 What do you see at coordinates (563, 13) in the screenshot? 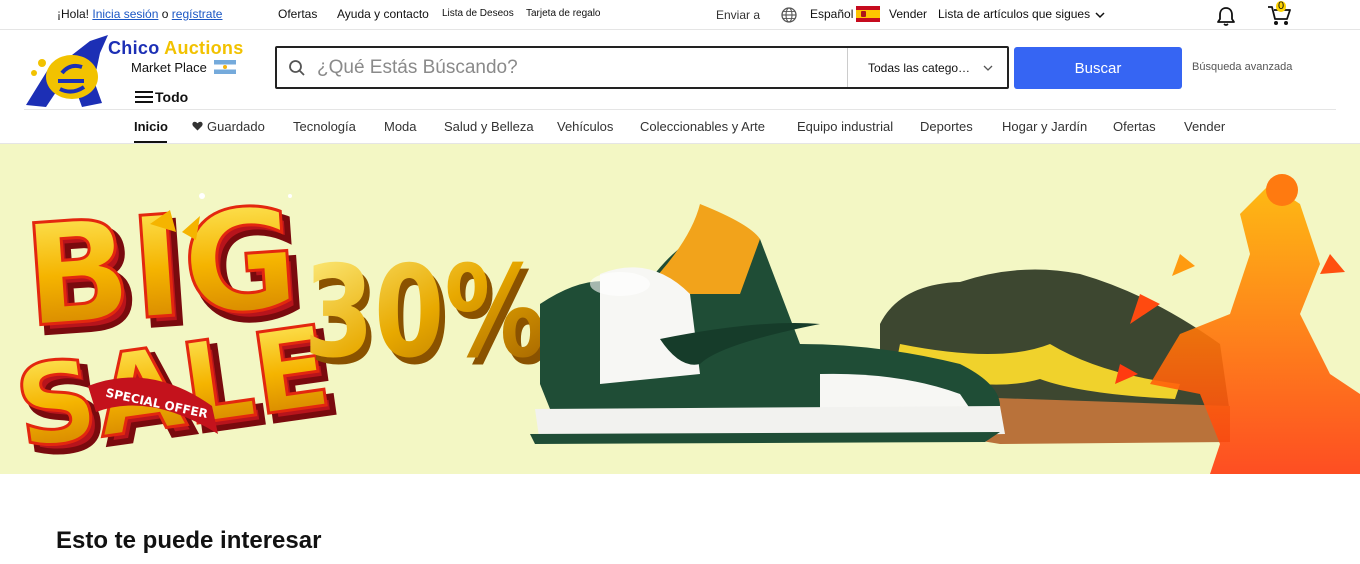
I see `giftcard-link: Tarjeta de regalo` at bounding box center [563, 13].